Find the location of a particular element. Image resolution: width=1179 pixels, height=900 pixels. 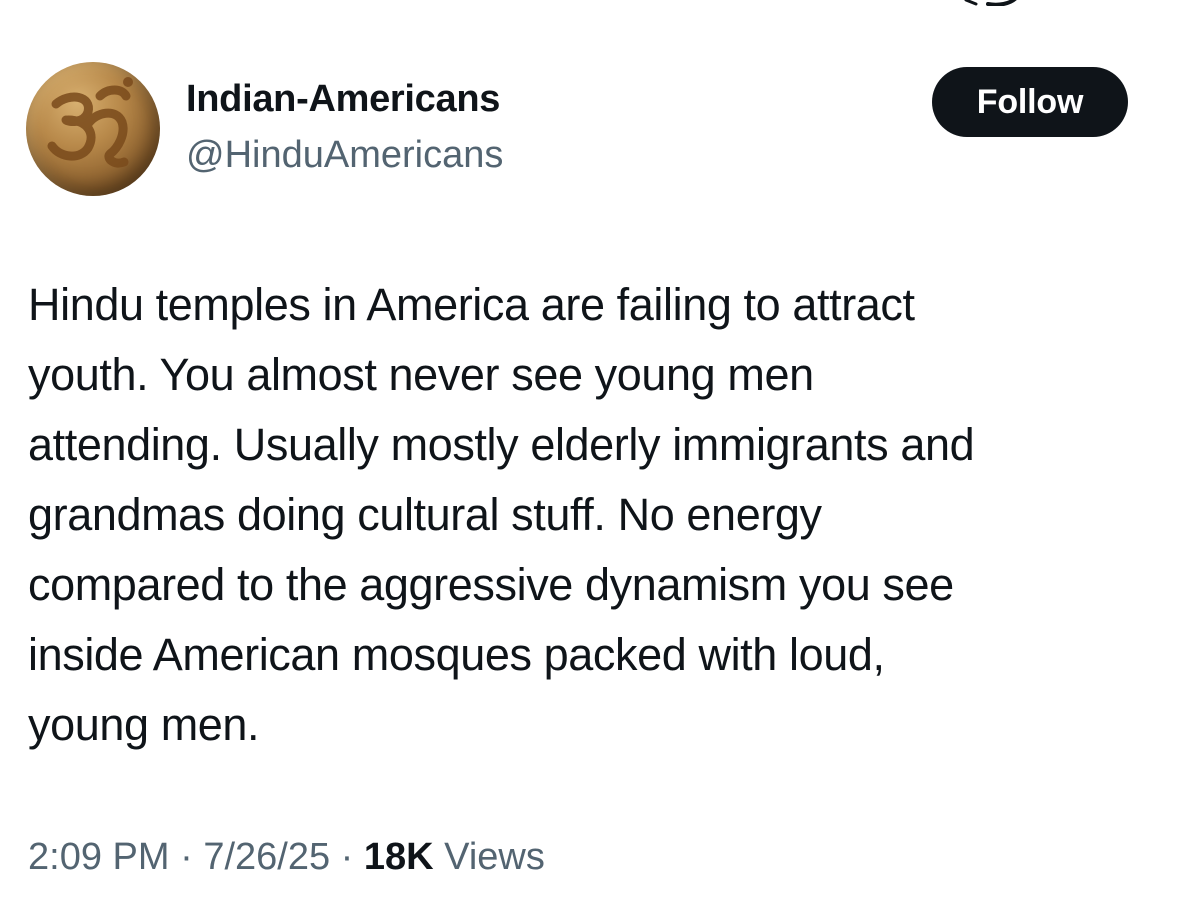

avatar is located at coordinates (93, 129).